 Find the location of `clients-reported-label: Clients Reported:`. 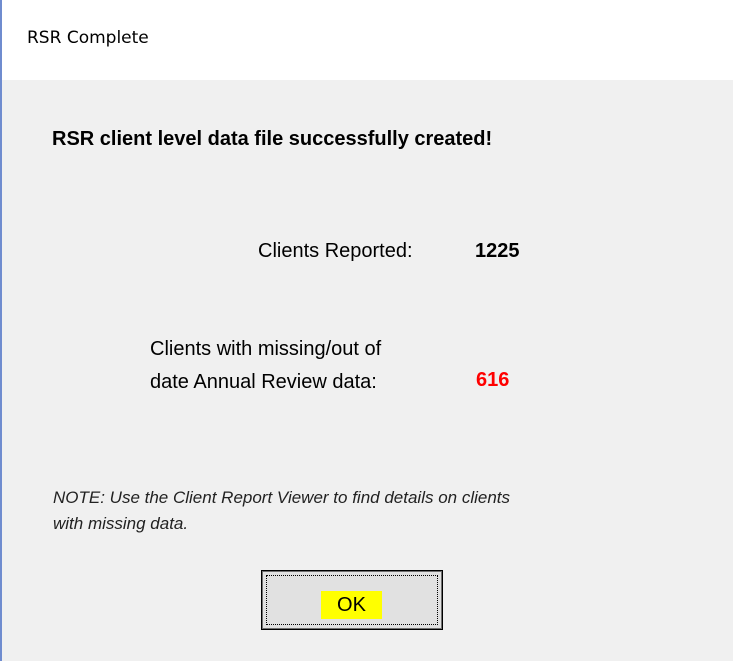

clients-reported-label: Clients Reported: is located at coordinates (335, 251).